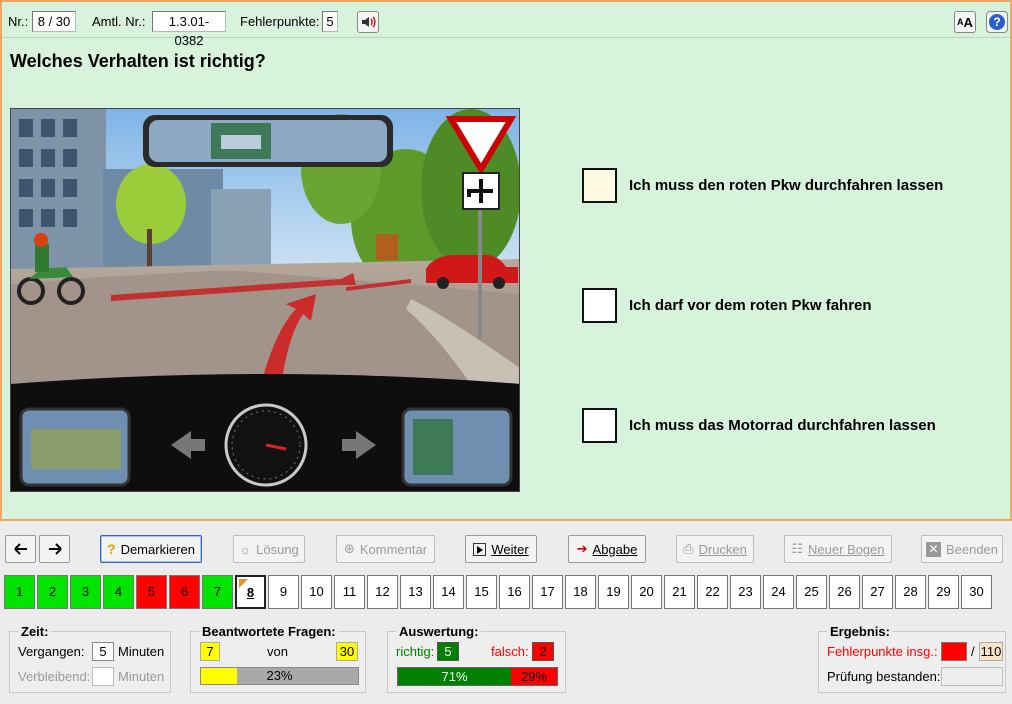  What do you see at coordinates (54, 676) in the screenshot?
I see `verbleibend-label: Verbleibend:` at bounding box center [54, 676].